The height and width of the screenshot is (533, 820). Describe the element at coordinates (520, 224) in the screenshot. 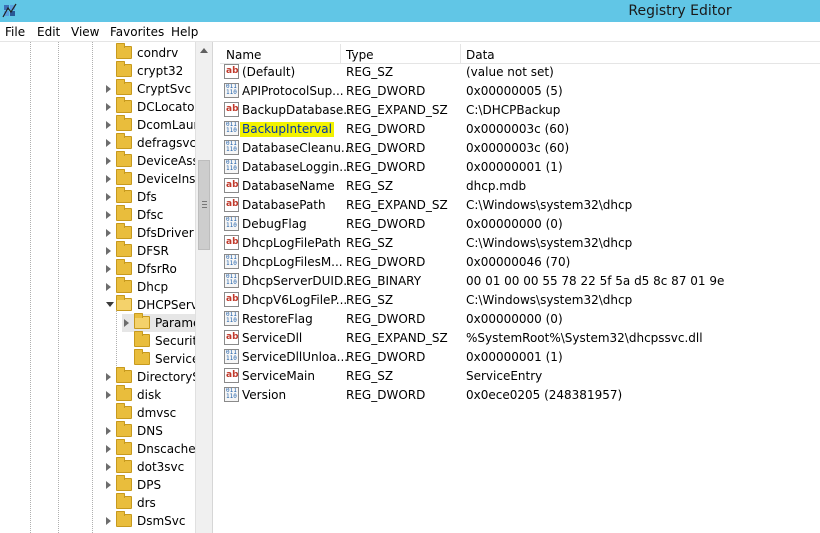

I see `value-row: 011 110 DebugFlag REG_DWORD 0x00000000 (0)` at that location.